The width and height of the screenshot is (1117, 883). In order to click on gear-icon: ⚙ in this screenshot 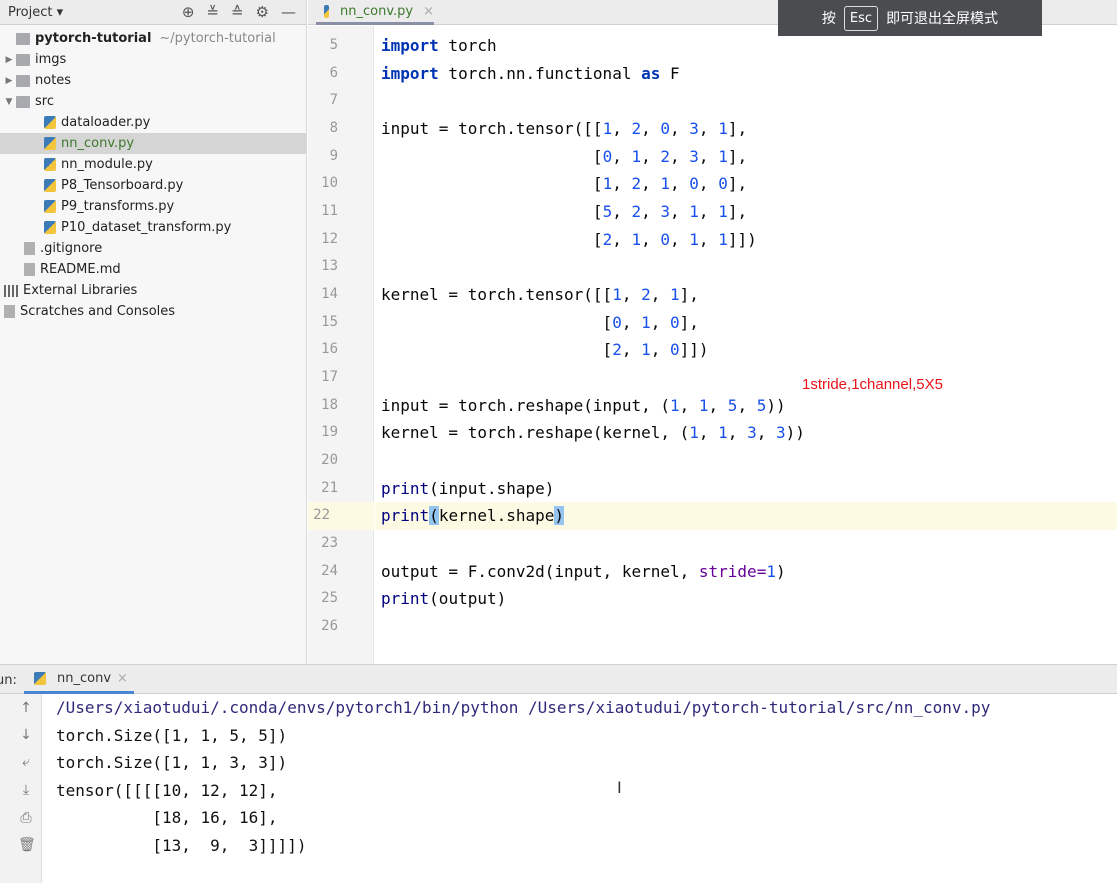, I will do `click(262, 12)`.